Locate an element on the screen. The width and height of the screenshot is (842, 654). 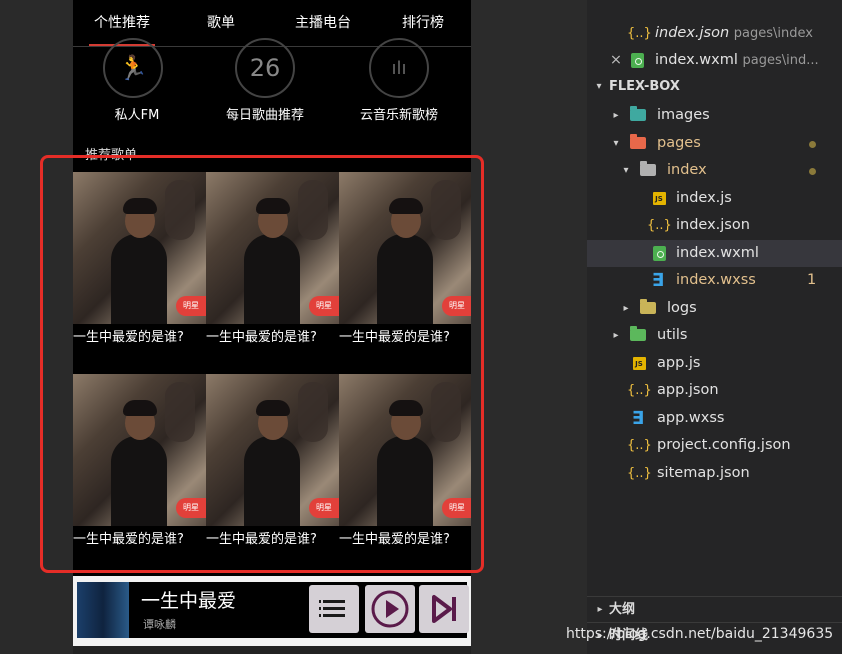
section-flex-box: ▾ FLEX-BOX is located at coordinates (714, 87).